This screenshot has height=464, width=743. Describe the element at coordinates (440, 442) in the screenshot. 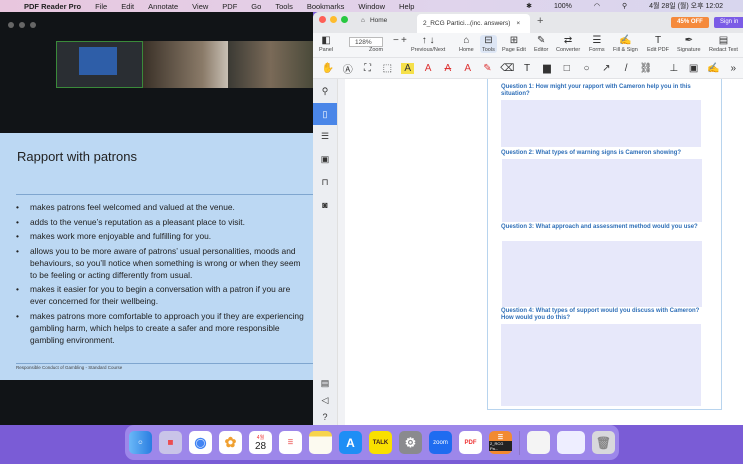

I see `zoom-app-icon: zoom` at that location.